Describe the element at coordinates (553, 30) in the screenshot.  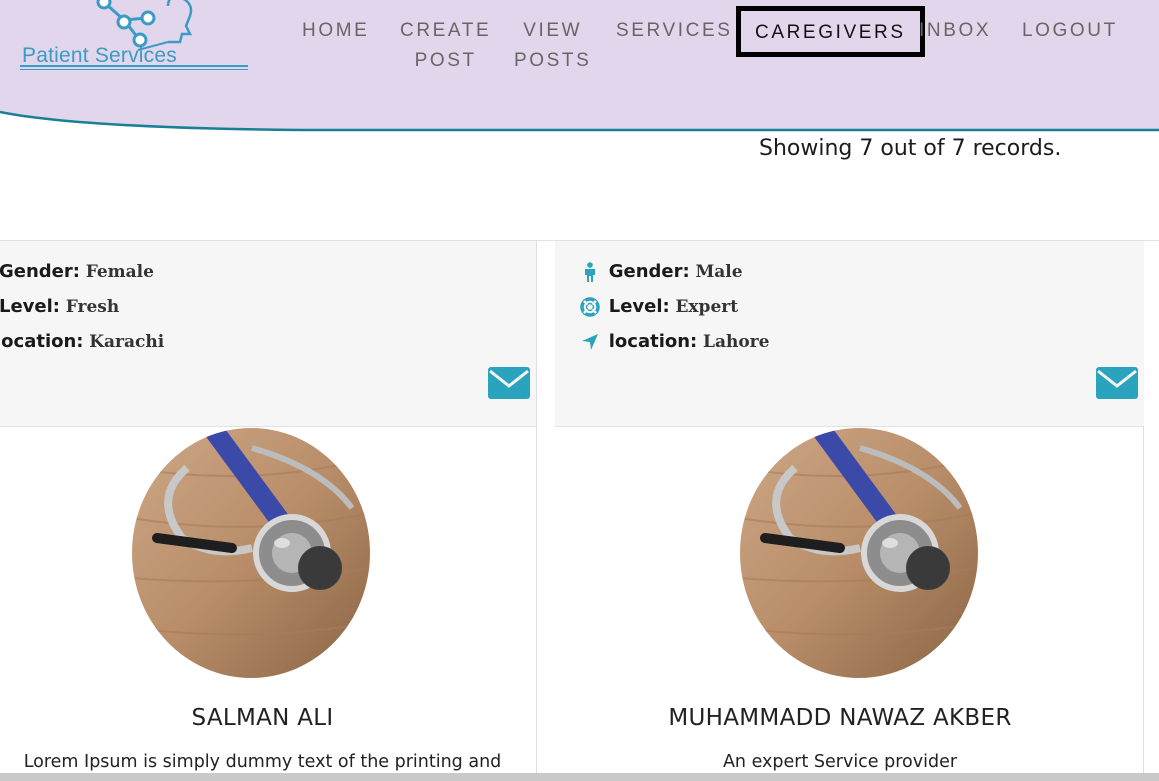
I see `nav-view-posts-label-1: VIEW` at that location.